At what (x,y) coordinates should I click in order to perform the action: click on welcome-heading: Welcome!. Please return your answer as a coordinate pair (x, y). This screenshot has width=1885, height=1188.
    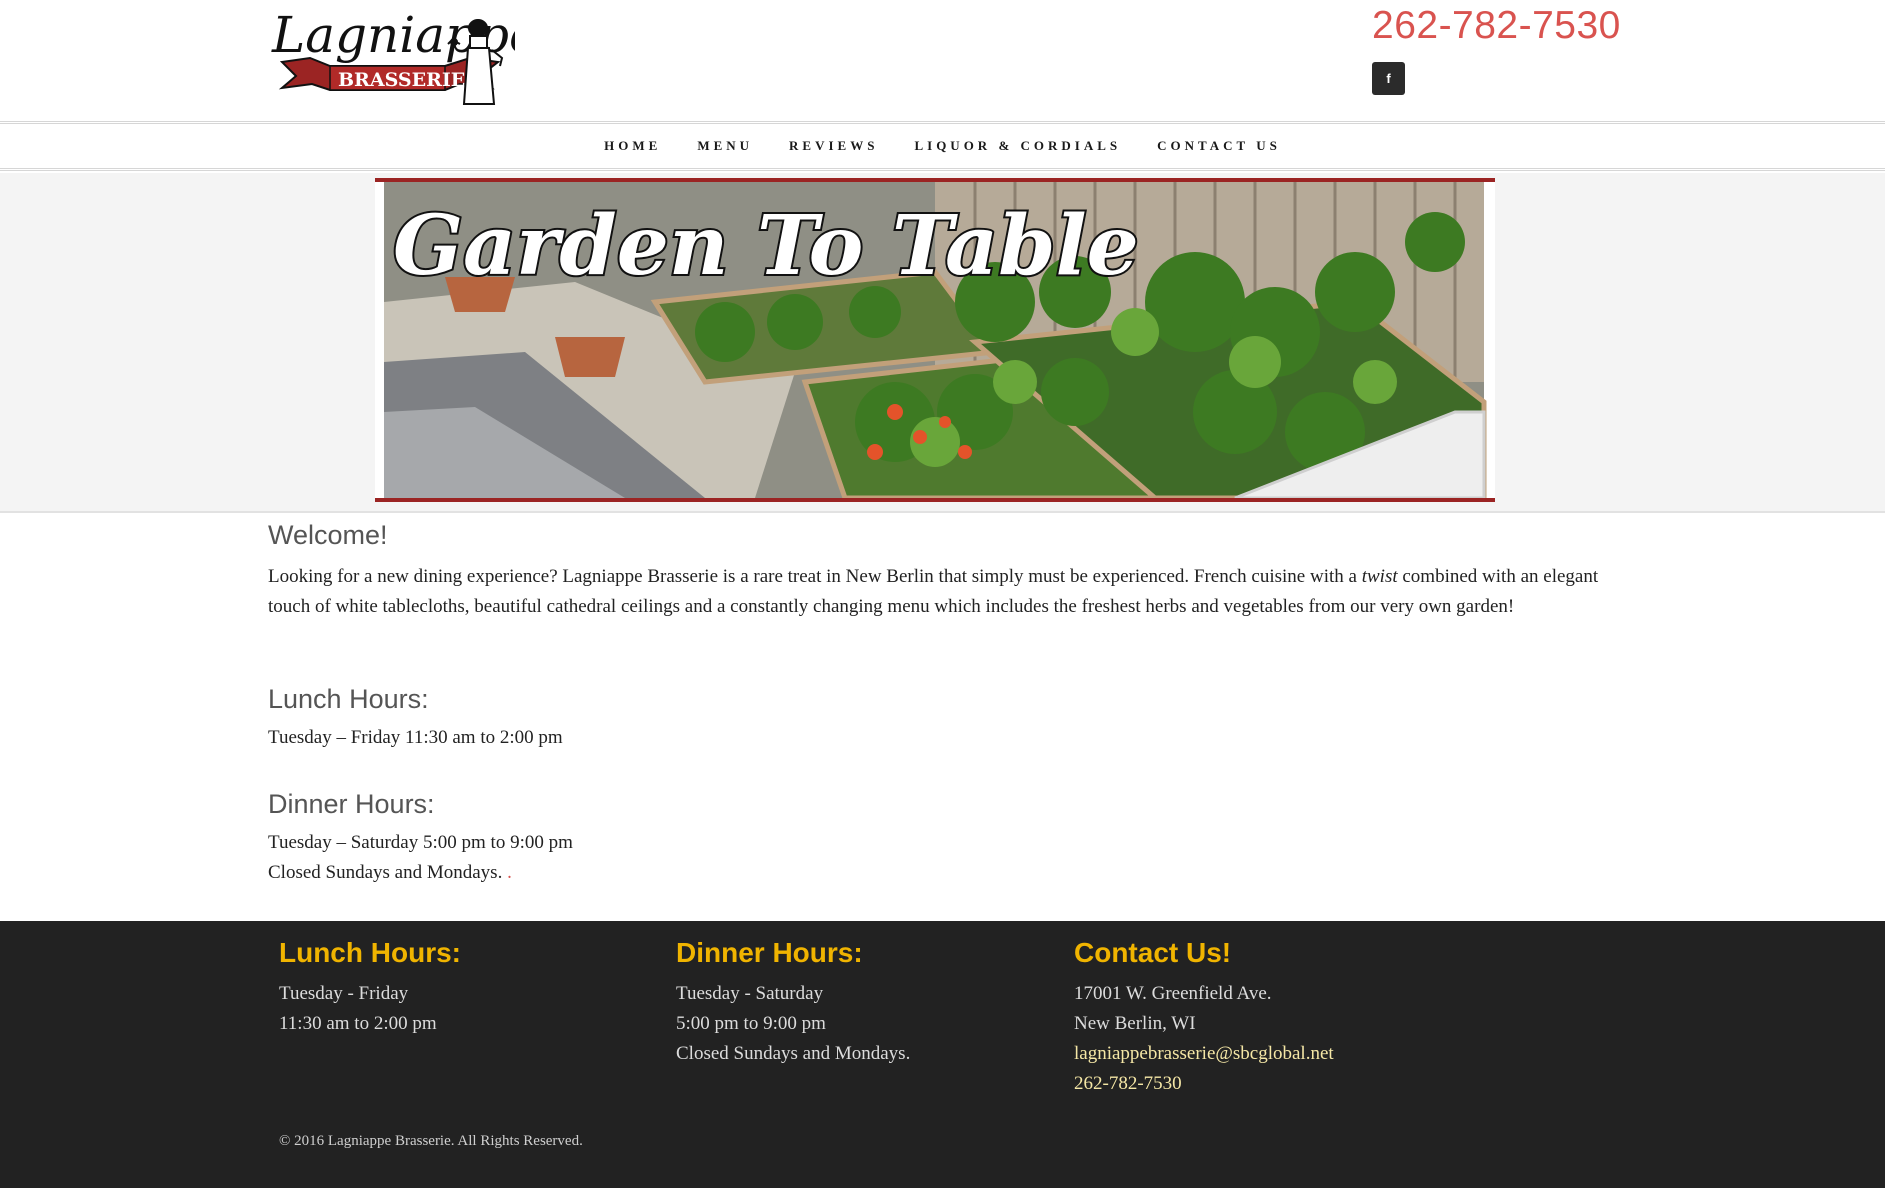
    Looking at the image, I should click on (328, 535).